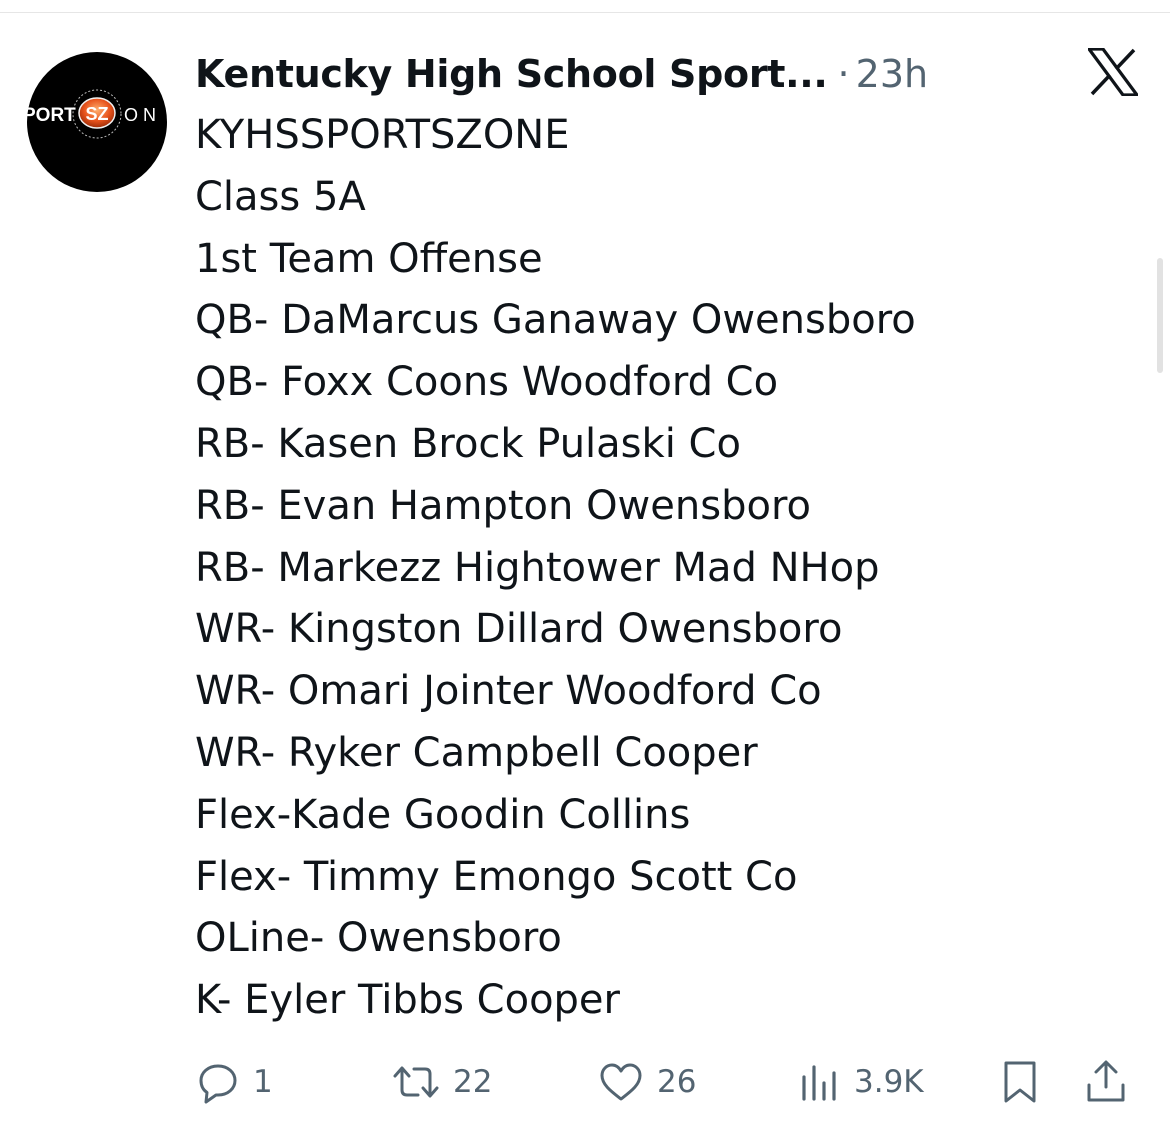  I want to click on tweet-line: WR- Omari Jointer Woodford Co, so click(508, 691).